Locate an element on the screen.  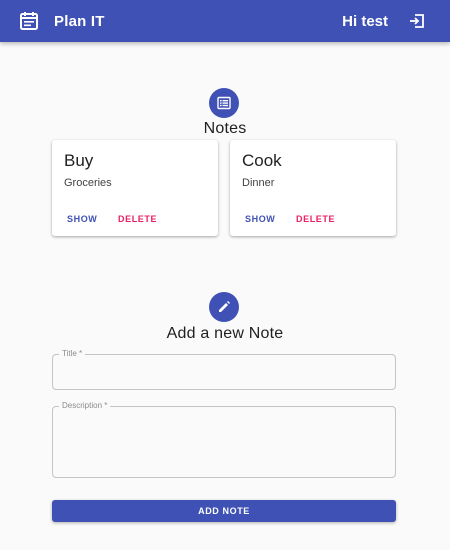
description-field-label: Description * is located at coordinates (85, 406).